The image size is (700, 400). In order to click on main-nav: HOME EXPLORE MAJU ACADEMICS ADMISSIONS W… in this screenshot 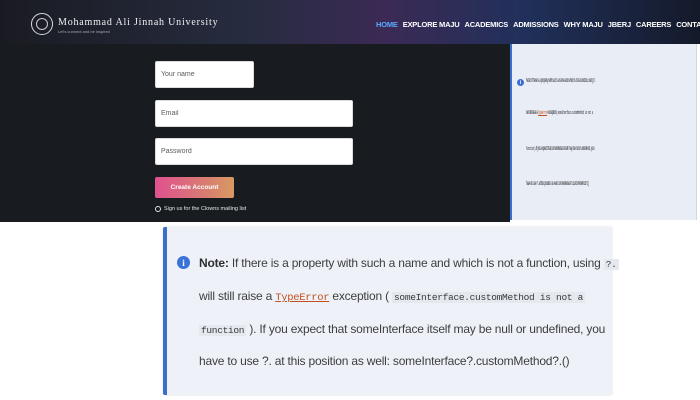, I will do `click(538, 25)`.